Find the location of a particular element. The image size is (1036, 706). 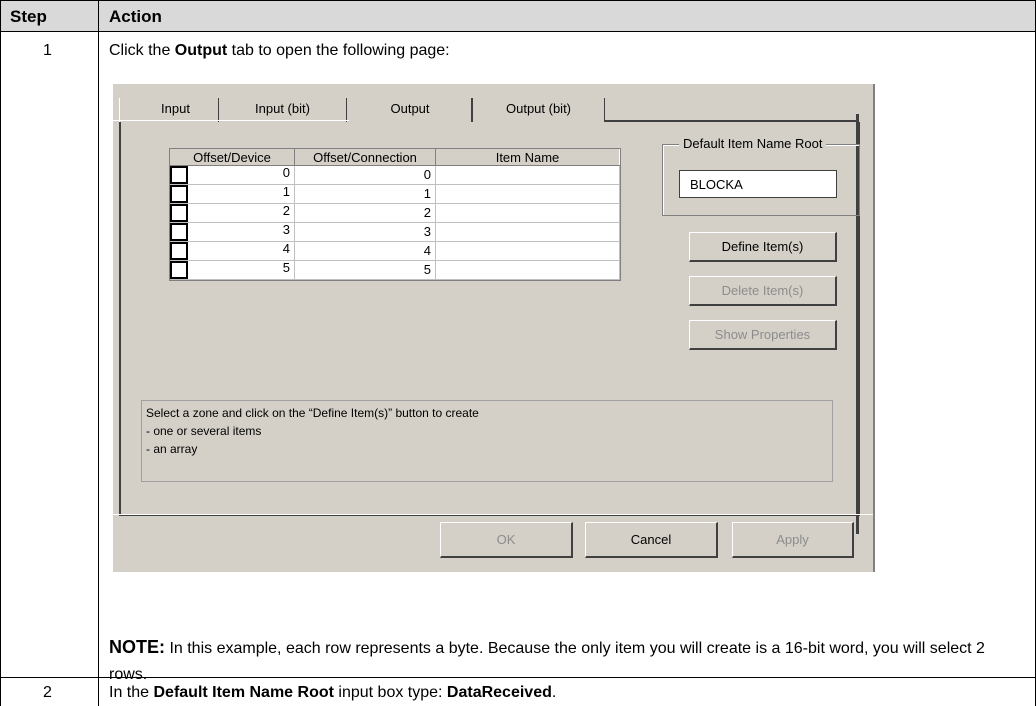

header-action: Action is located at coordinates (135, 16).